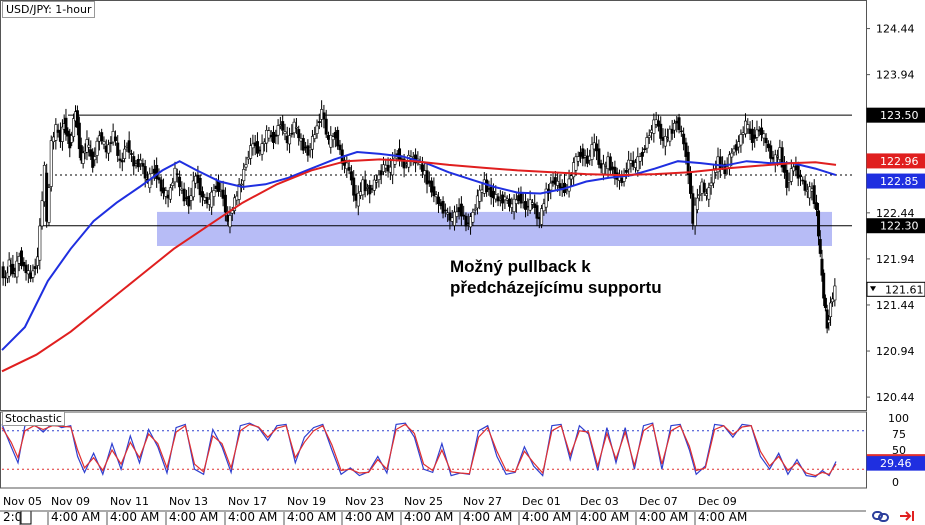 This screenshot has height=525, width=925. What do you see at coordinates (482, 501) in the screenshot?
I see `x-date-label: Nov 27` at bounding box center [482, 501].